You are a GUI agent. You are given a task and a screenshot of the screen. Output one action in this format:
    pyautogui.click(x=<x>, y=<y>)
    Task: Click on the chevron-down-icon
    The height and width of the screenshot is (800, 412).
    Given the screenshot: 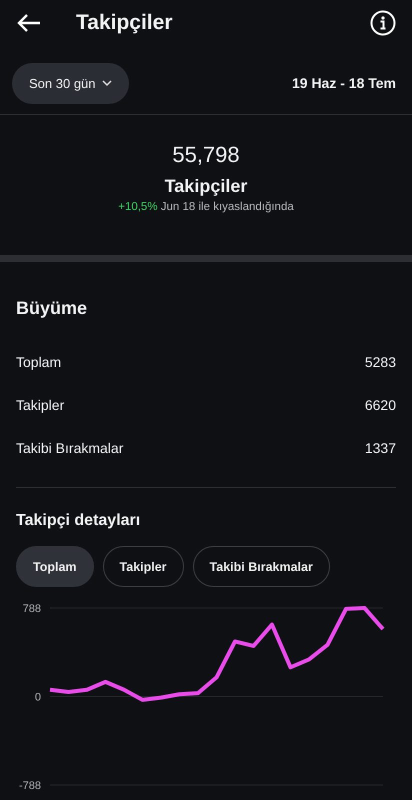 What is the action you would take?
    pyautogui.click(x=107, y=83)
    